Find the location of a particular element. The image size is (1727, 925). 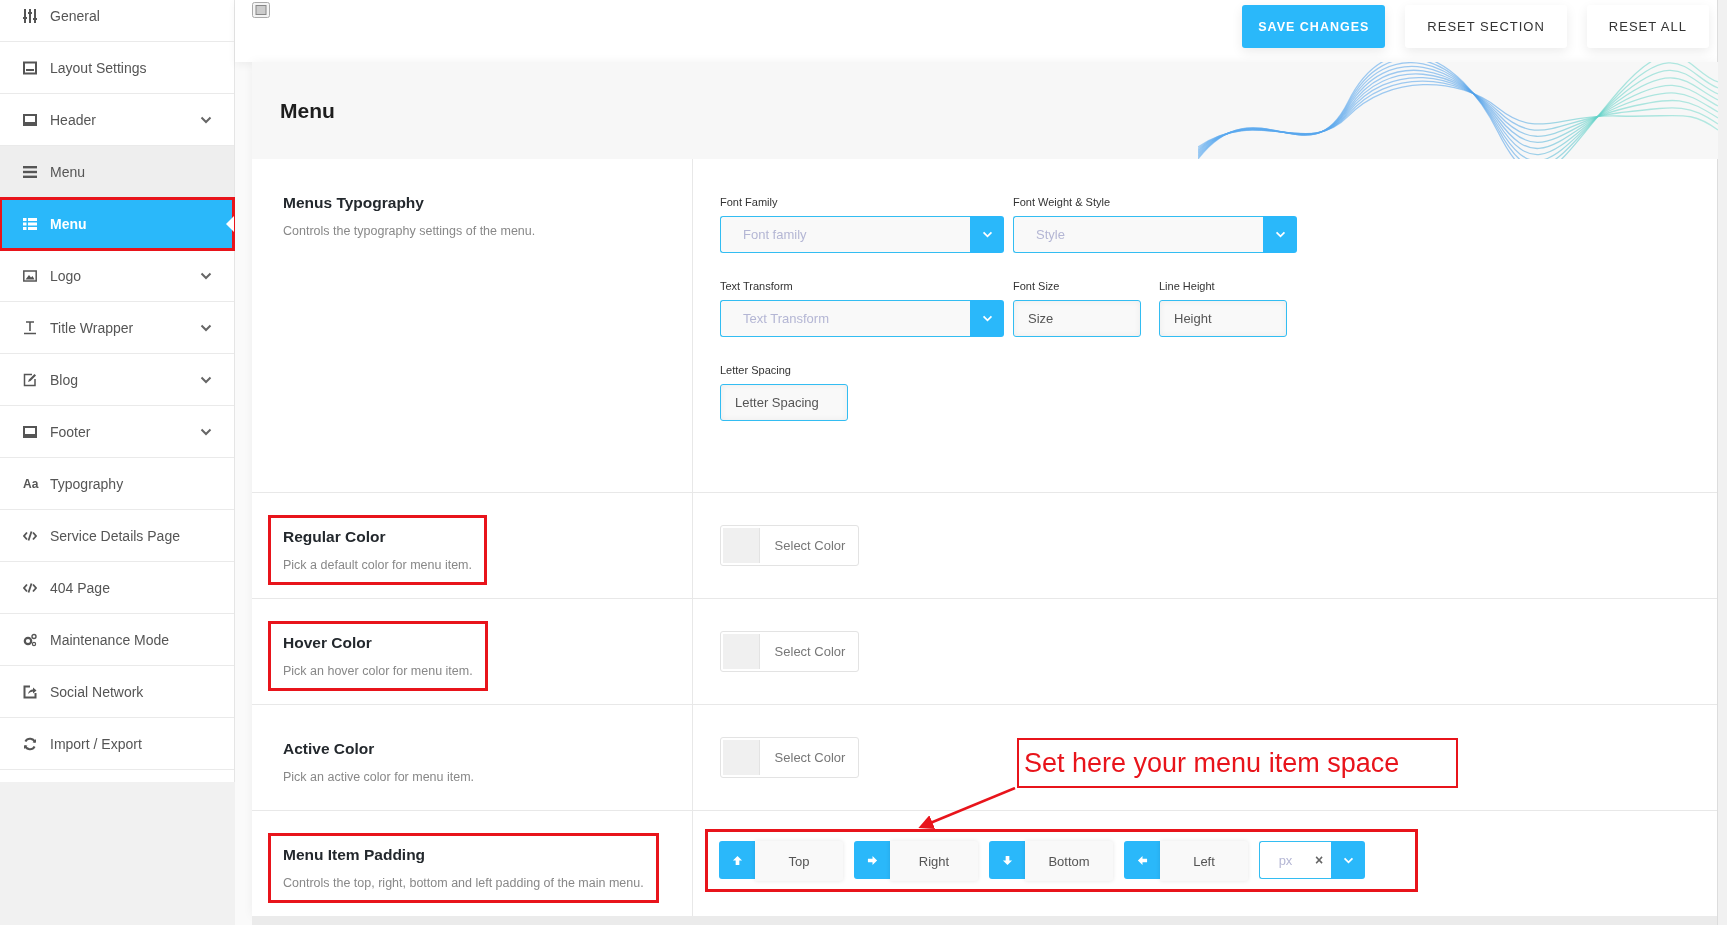

sidebar-item-label: Layout Settings is located at coordinates (98, 67).